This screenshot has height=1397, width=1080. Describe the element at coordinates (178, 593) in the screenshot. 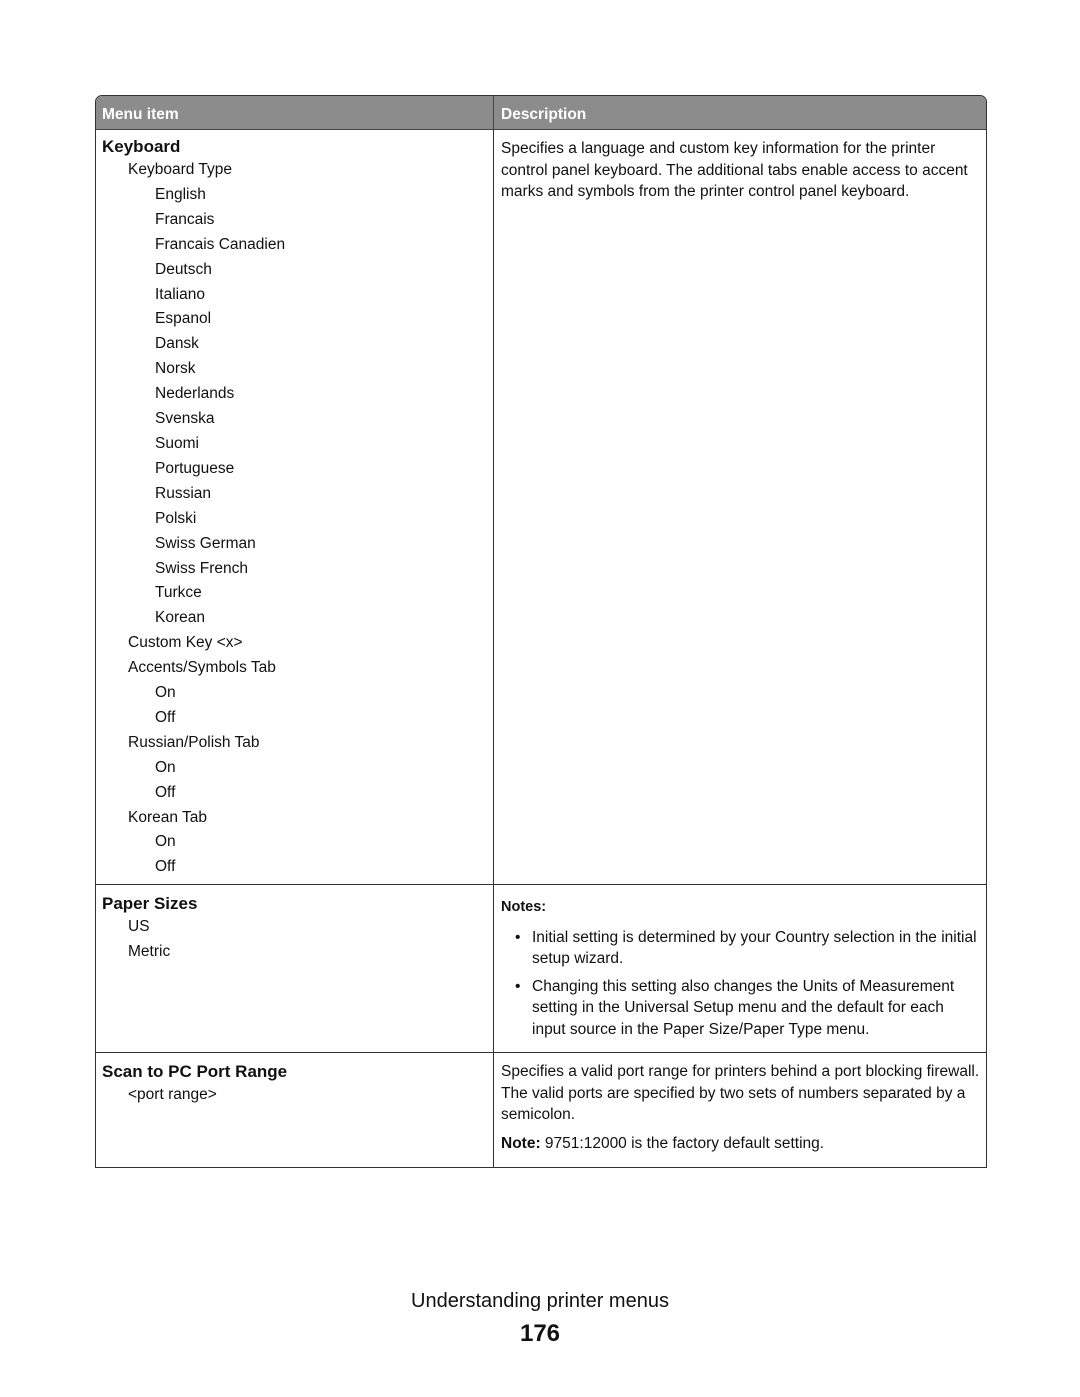

I see `menu-option: Turkce` at that location.